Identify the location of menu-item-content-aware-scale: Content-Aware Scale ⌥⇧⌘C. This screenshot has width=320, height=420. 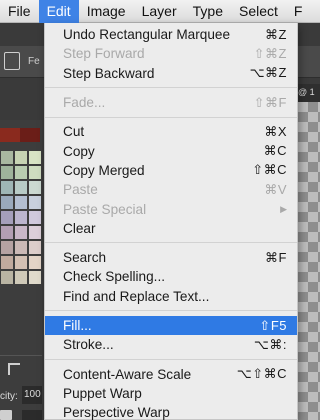
(171, 373).